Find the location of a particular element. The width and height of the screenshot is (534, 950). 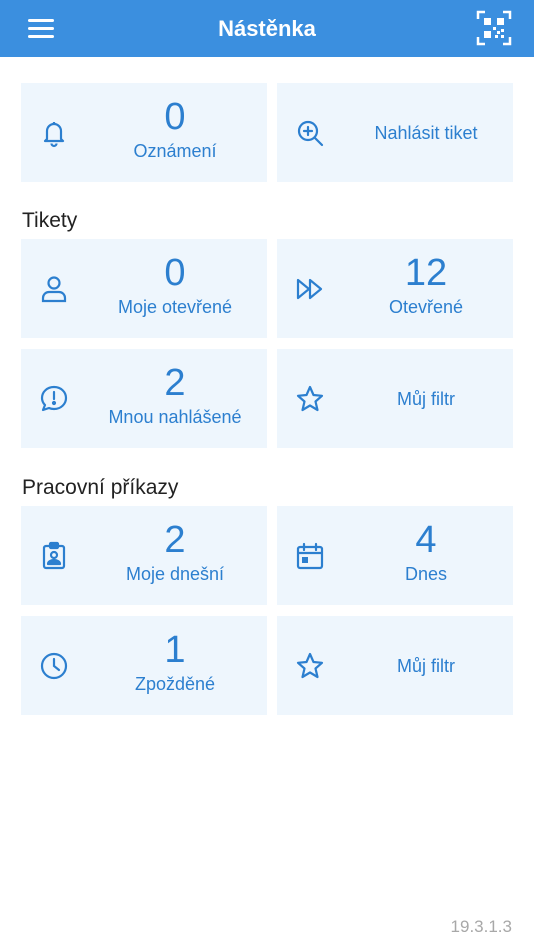

my-today-tile: 2 Moje dnešní is located at coordinates (144, 555).